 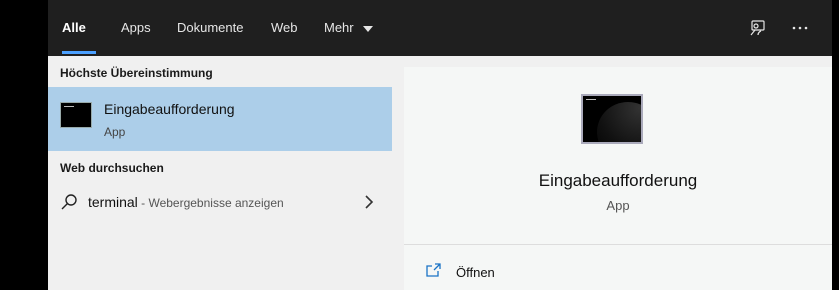 I want to click on tab-label: Dokumente, so click(x=210, y=27).